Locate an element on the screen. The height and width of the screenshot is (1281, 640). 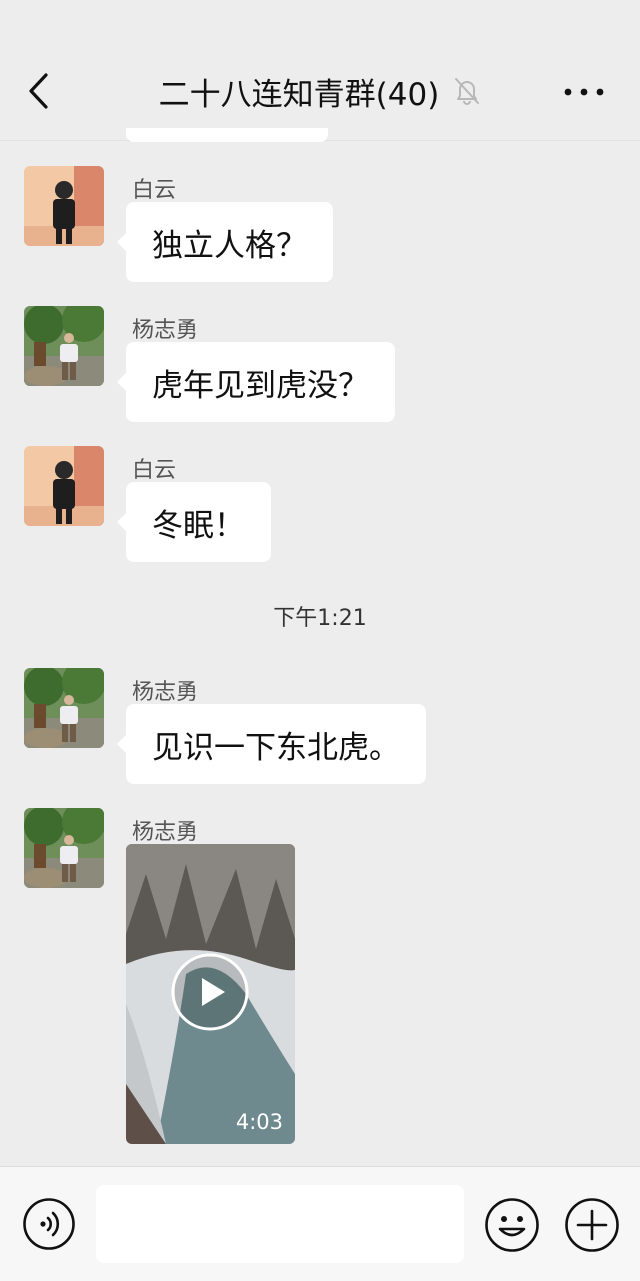
play-icon is located at coordinates (210, 992).